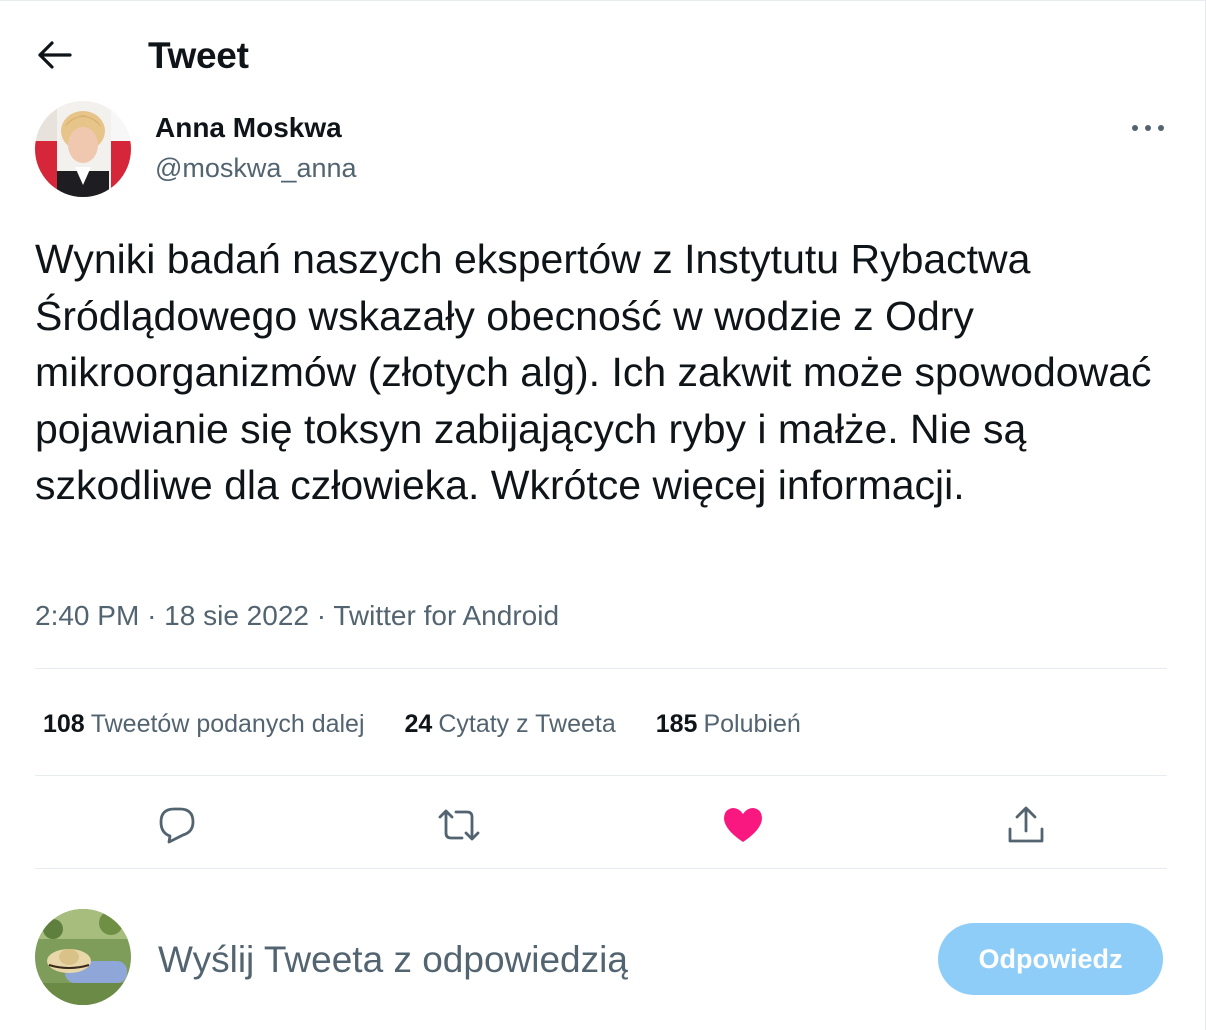 The image size is (1206, 1030). Describe the element at coordinates (87, 615) in the screenshot. I see `tweet-time: 2:40 PM` at that location.